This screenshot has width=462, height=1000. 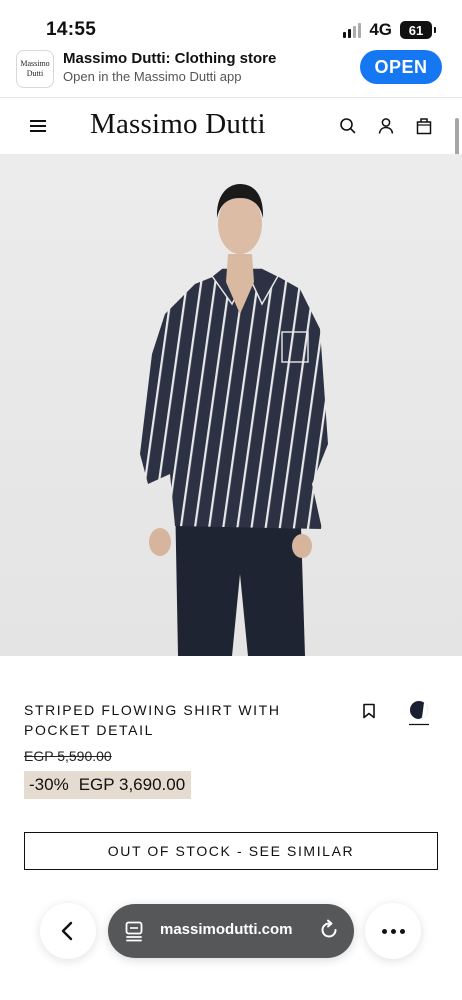 What do you see at coordinates (170, 58) in the screenshot?
I see `app-banner-title: Massimo Dutti: Clothing store` at bounding box center [170, 58].